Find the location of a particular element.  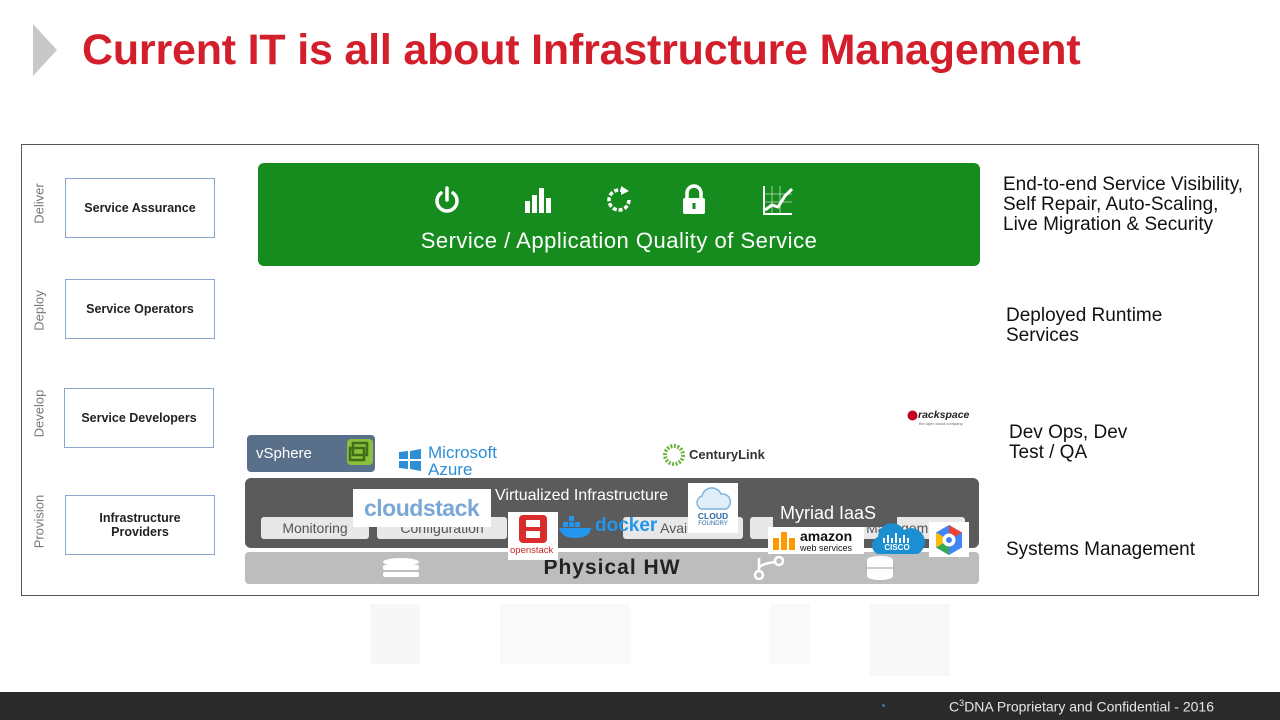

openstack-icon is located at coordinates (533, 529).